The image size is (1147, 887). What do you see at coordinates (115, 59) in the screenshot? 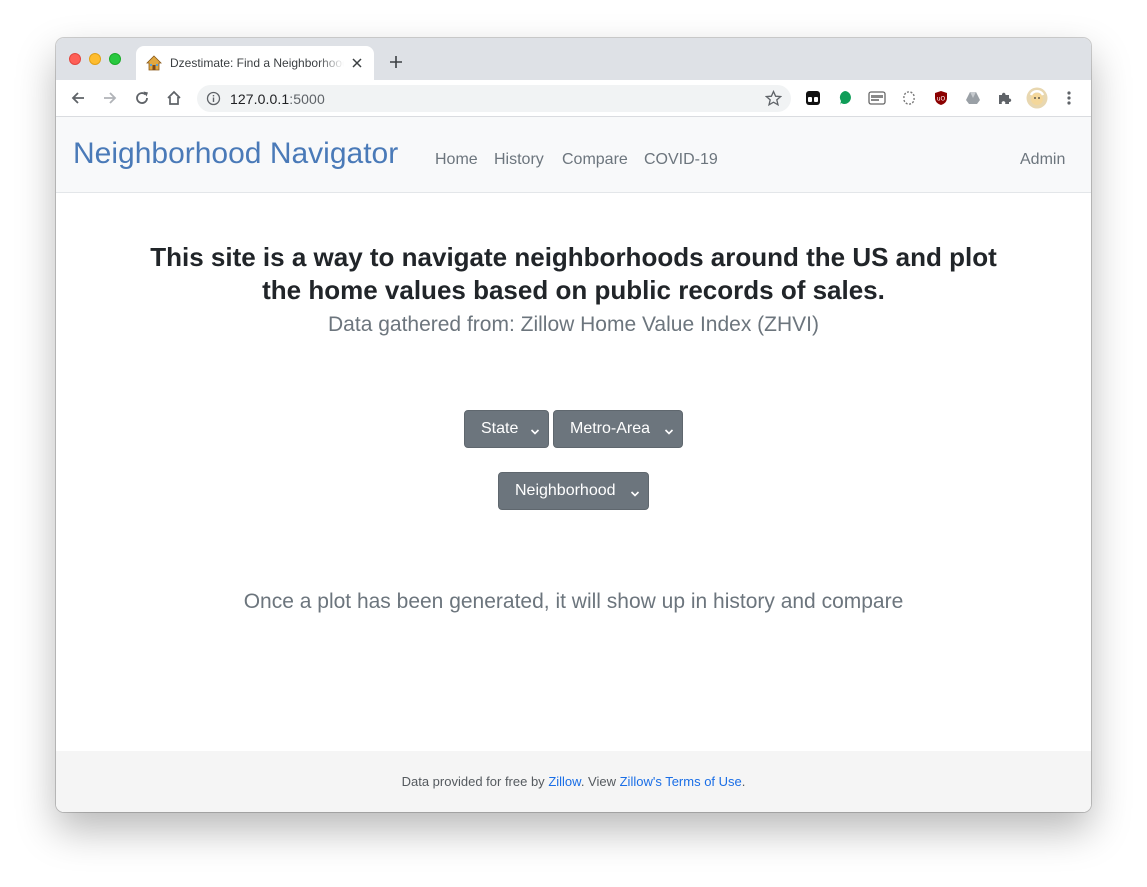
I see `maximize-window-button` at bounding box center [115, 59].